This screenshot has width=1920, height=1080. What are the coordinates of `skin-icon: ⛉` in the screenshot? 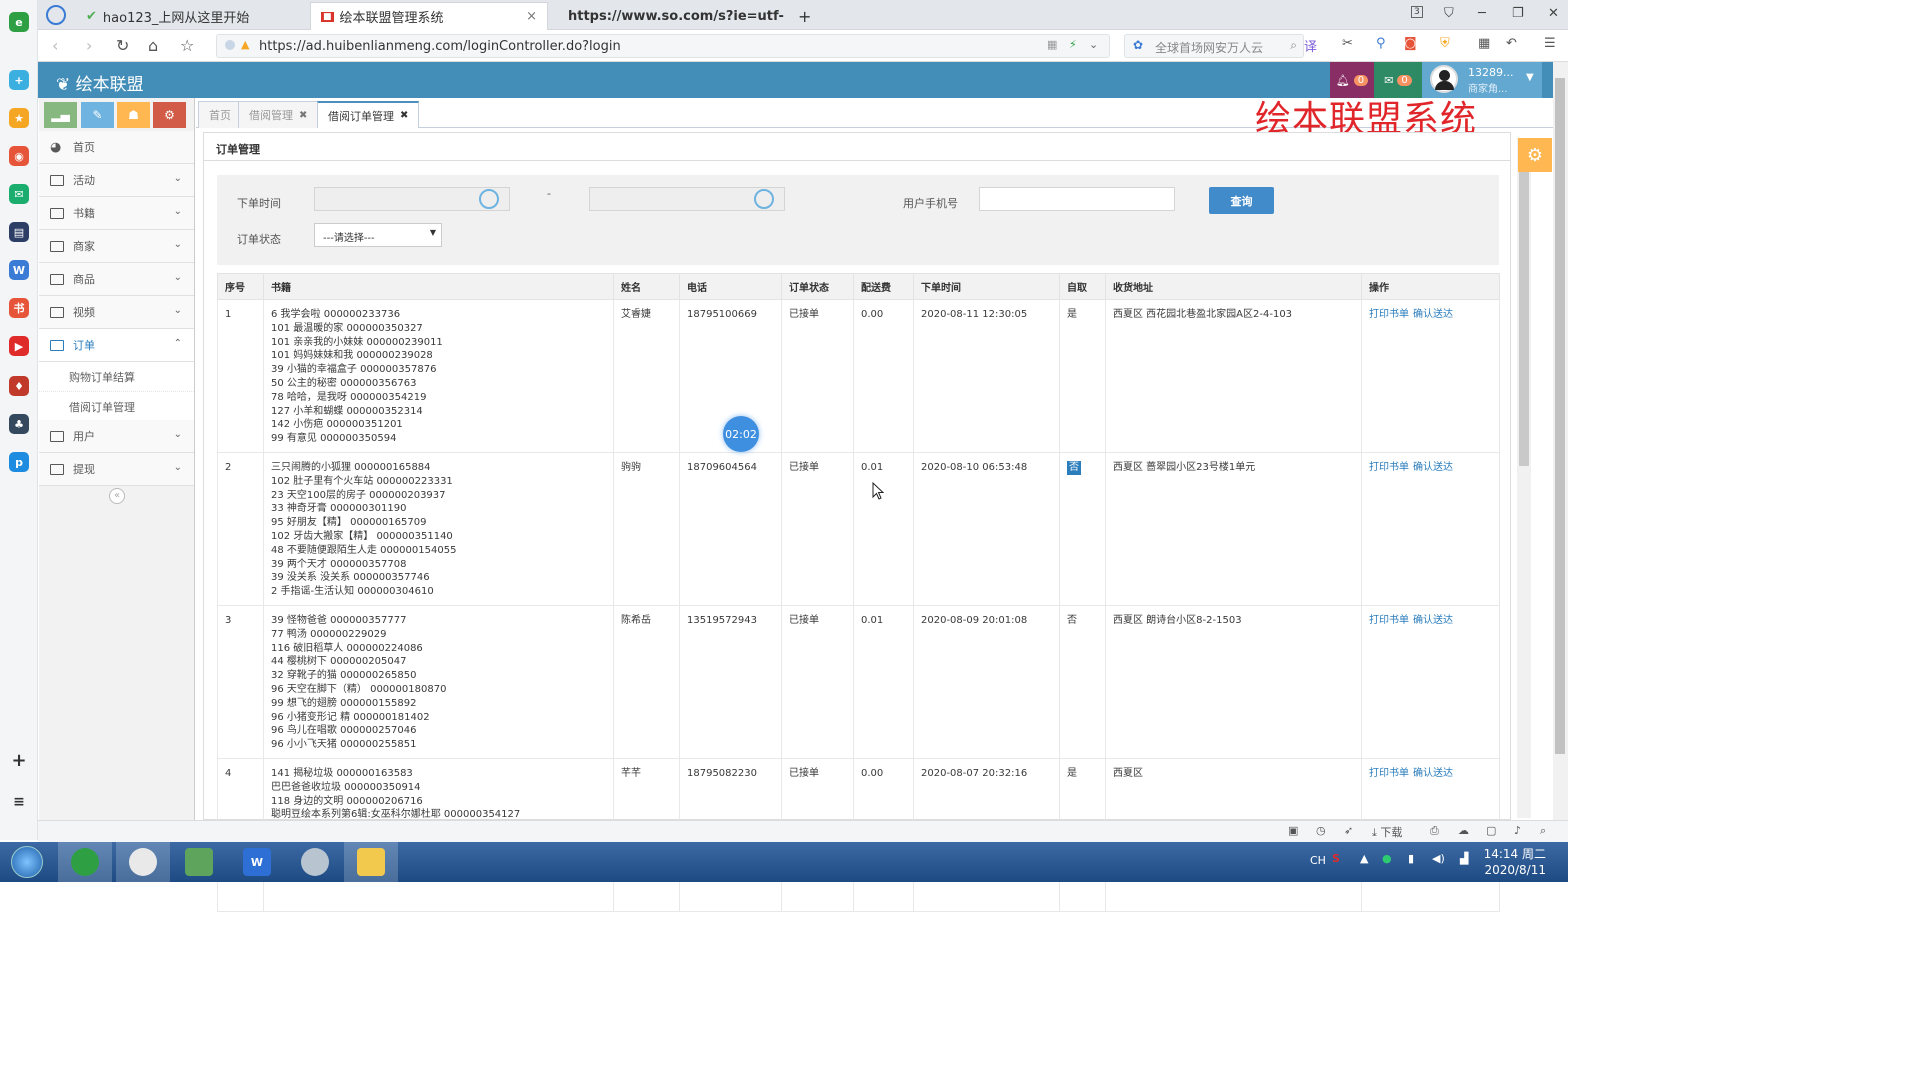 It's located at (1449, 13).